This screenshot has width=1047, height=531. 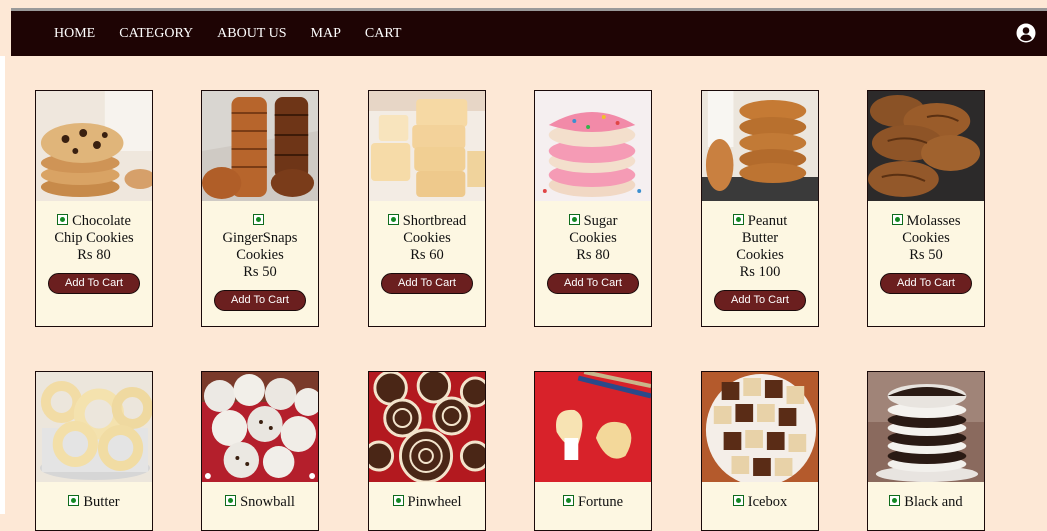 I want to click on product-name: Snowball, so click(x=267, y=502).